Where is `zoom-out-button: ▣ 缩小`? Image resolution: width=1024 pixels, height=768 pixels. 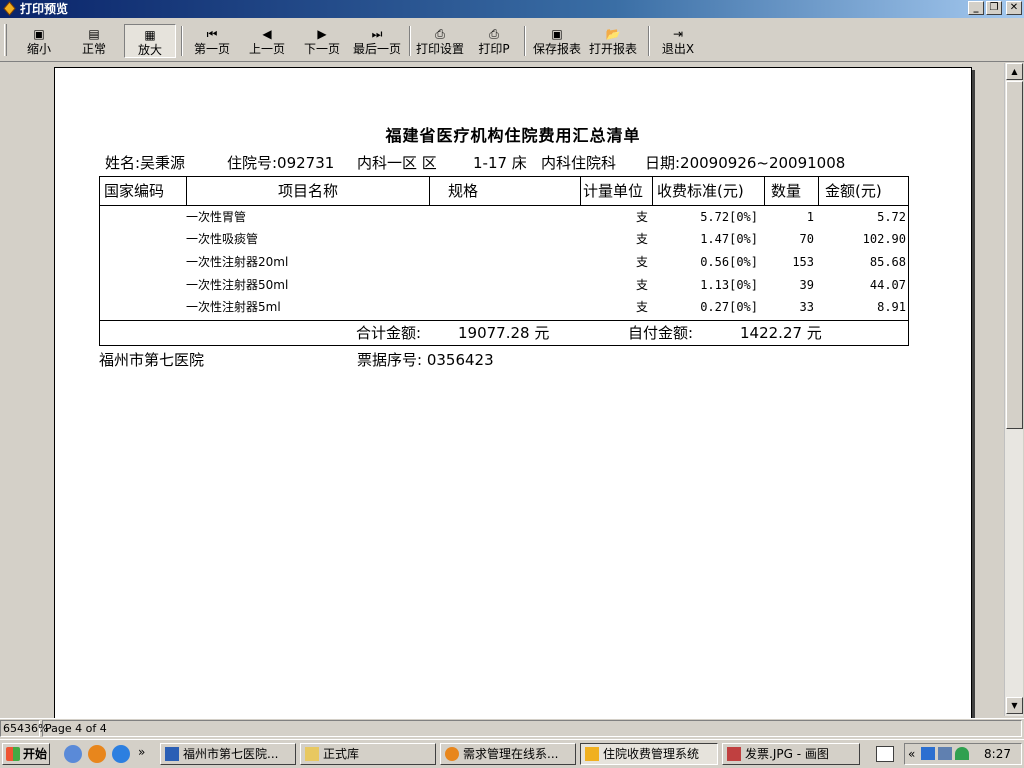 zoom-out-button: ▣ 缩小 is located at coordinates (39, 41).